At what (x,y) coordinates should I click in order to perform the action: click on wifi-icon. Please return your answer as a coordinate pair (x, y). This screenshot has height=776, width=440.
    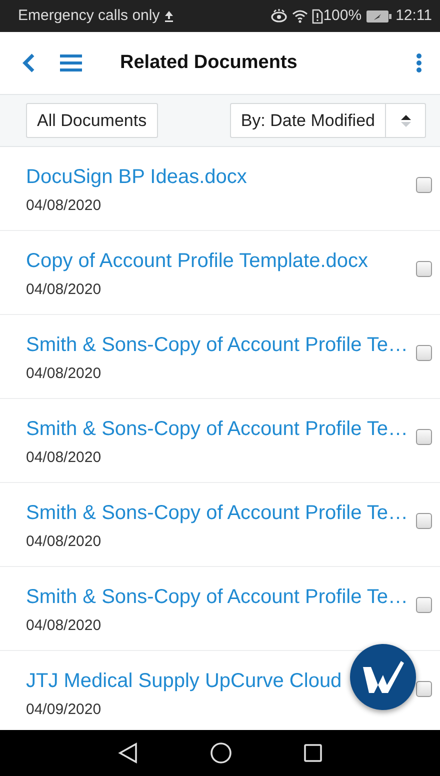
    Looking at the image, I should click on (300, 16).